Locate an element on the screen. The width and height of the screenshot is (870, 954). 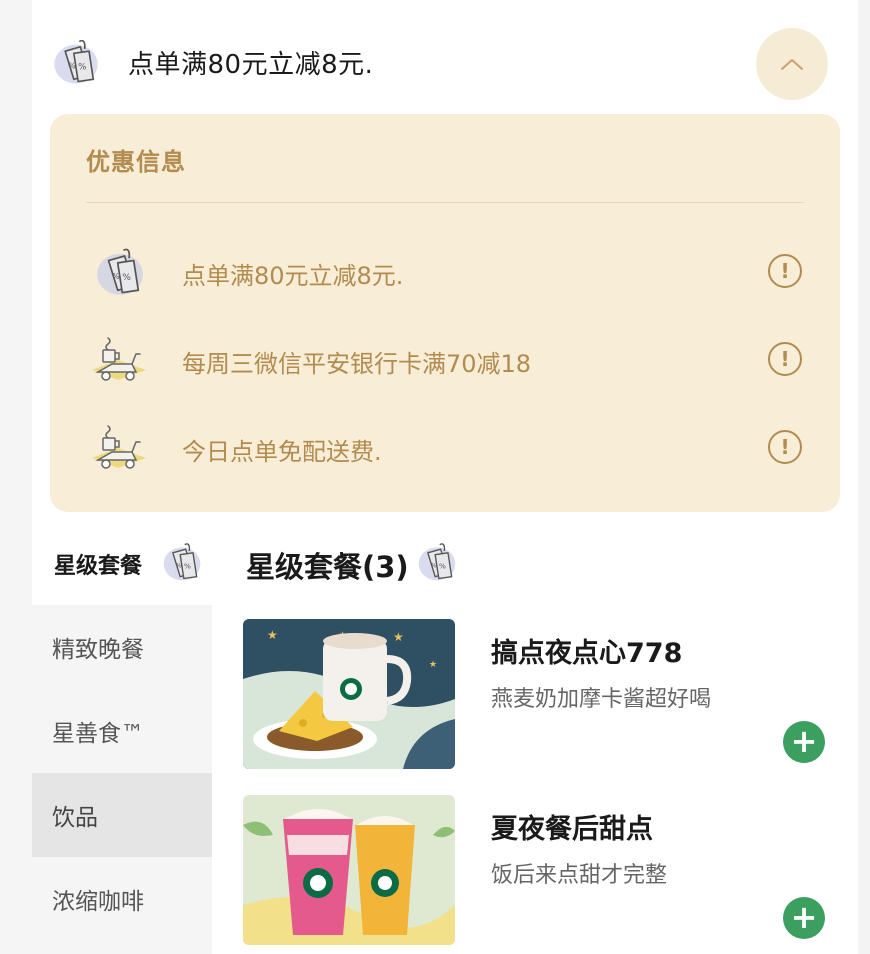
promo-item: 每周三微信平安银行卡满70减18 ! is located at coordinates (445, 360).